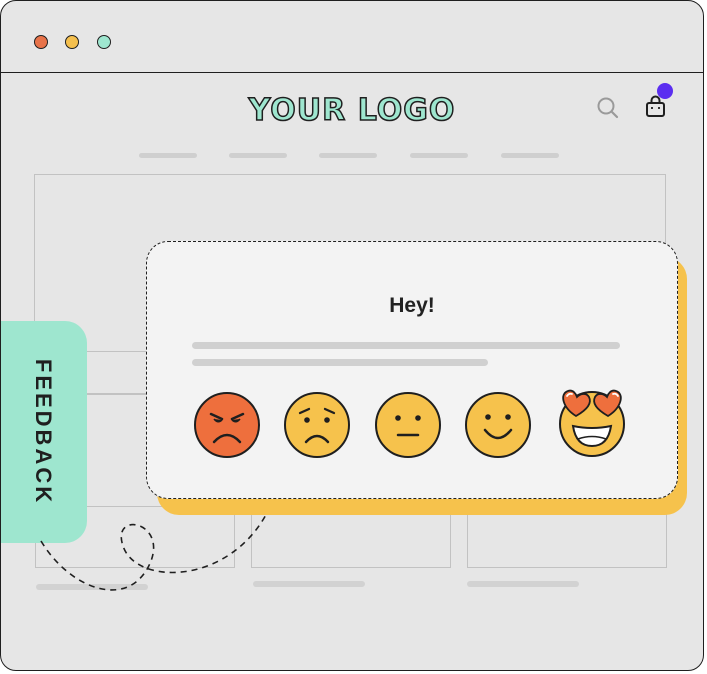 This screenshot has width=707, height=674. Describe the element at coordinates (412, 305) in the screenshot. I see `feedback-card-title: Hey!` at that location.